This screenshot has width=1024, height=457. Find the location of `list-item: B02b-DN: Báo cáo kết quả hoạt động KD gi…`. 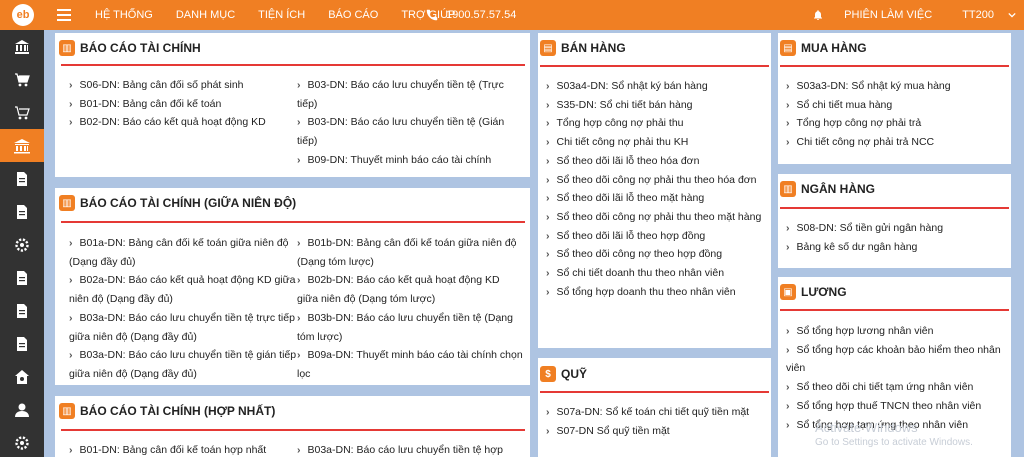

list-item: B02b-DN: Báo cáo kết quả hoạt động KD gi… is located at coordinates (410, 289).